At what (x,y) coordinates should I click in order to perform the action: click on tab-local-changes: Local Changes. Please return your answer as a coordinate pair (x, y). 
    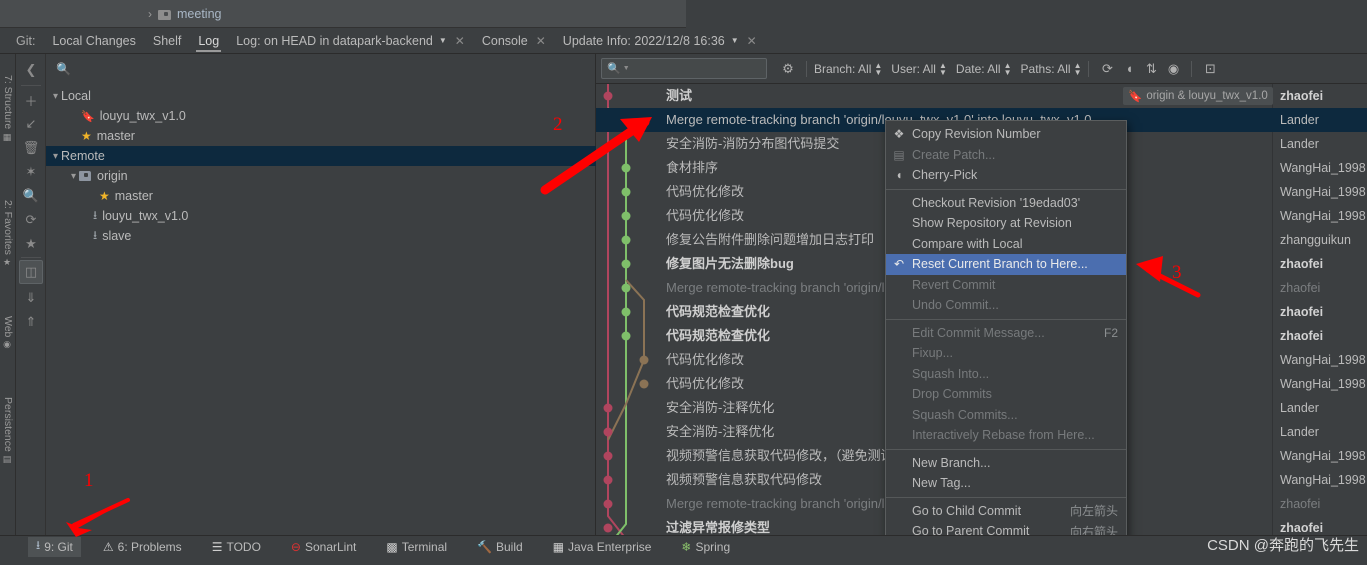
    Looking at the image, I should click on (93, 41).